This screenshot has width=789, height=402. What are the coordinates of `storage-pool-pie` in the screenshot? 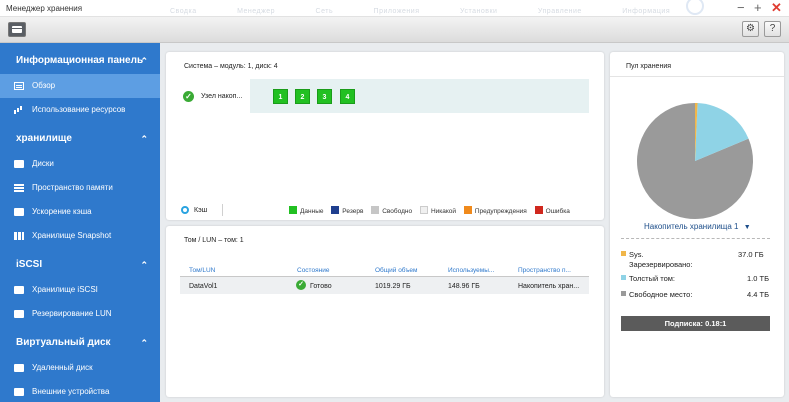 It's located at (695, 161).